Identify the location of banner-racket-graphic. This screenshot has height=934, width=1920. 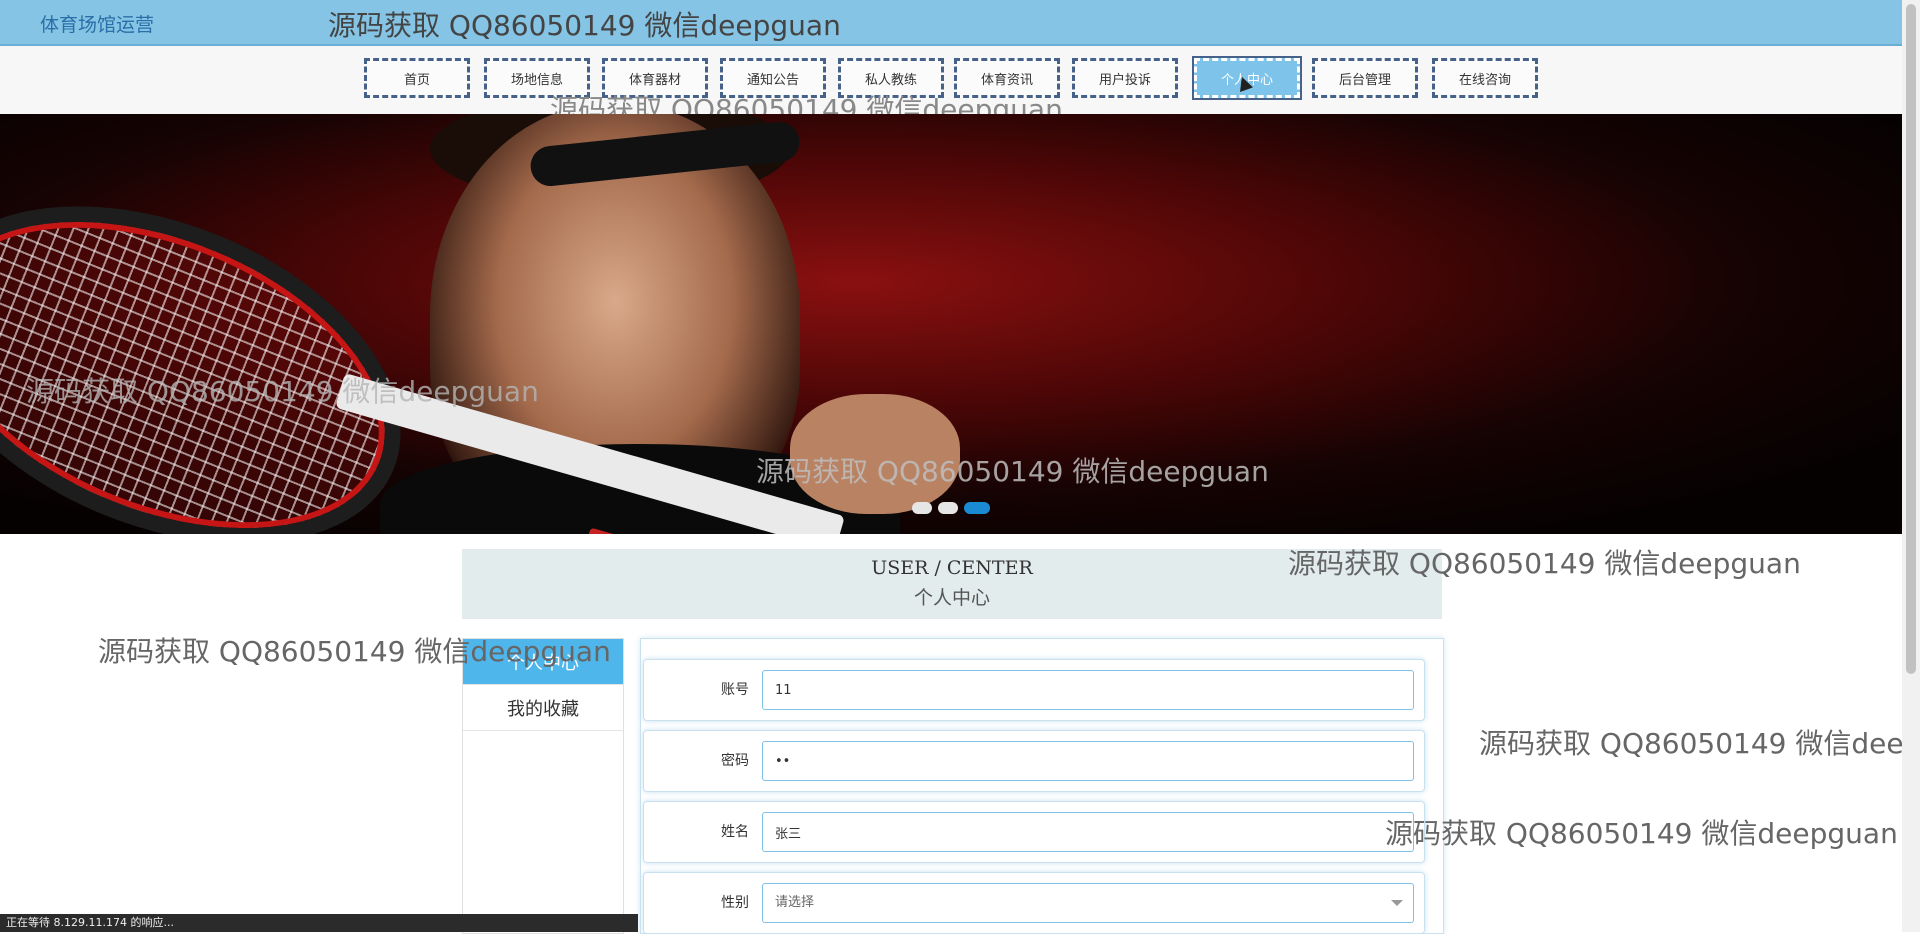
(225, 337).